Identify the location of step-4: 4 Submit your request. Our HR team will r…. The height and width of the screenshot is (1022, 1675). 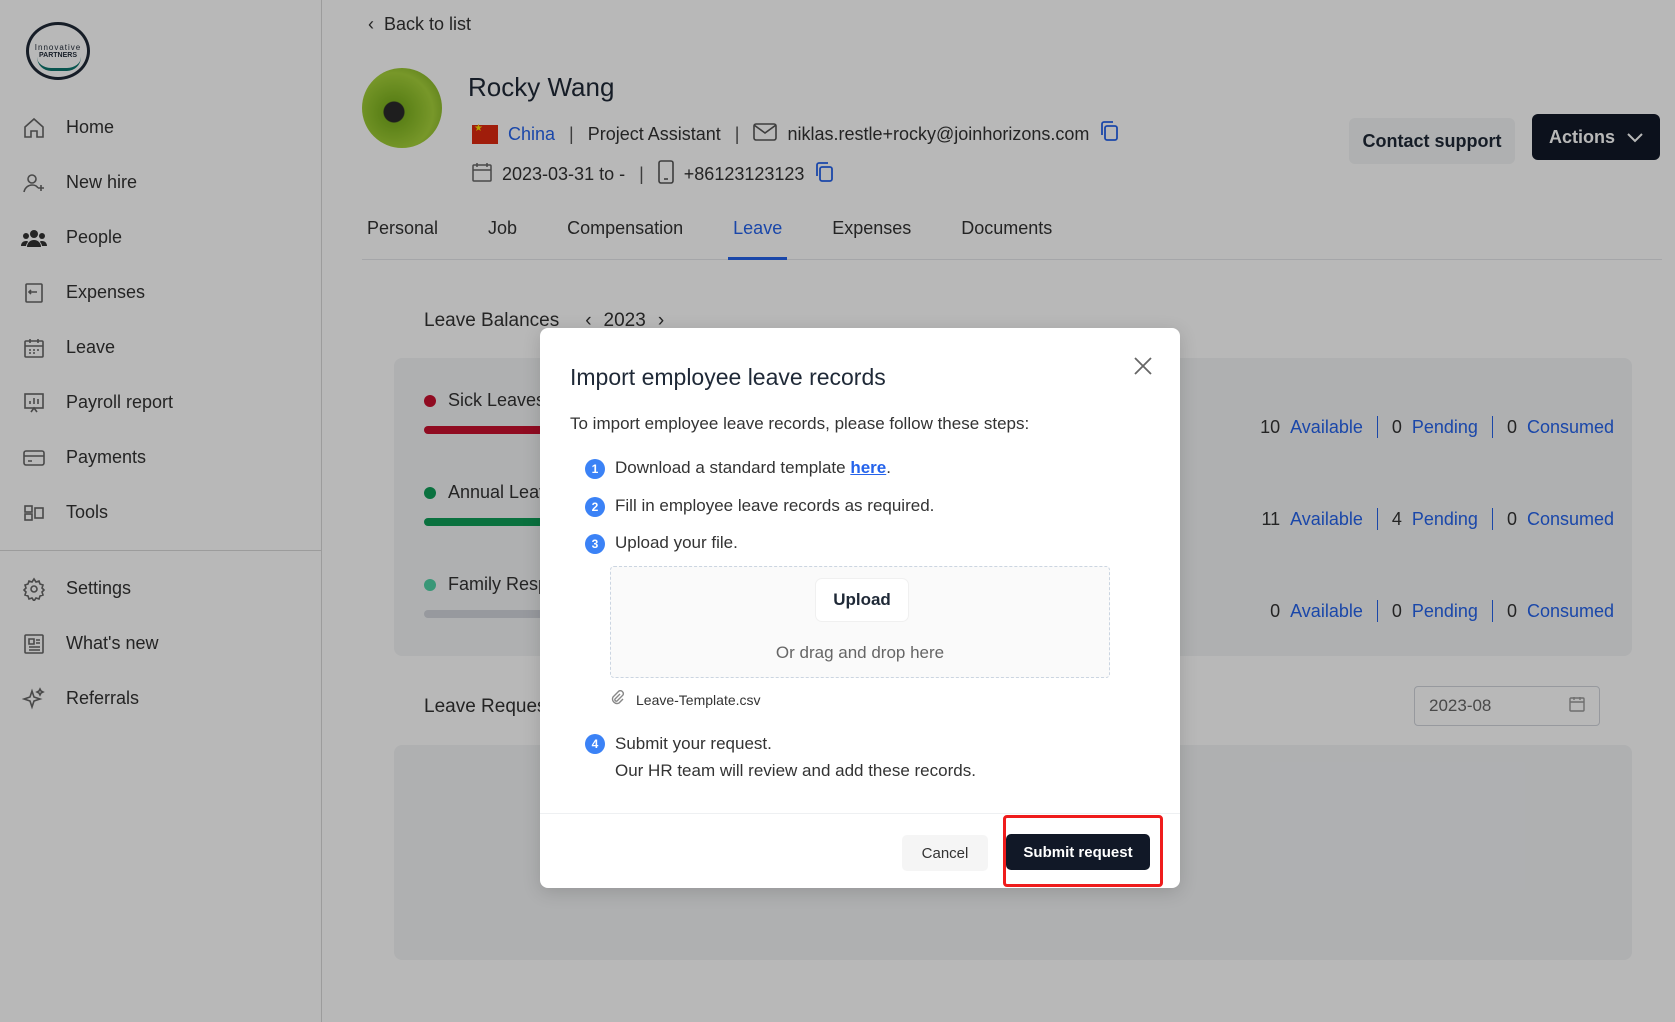
(780, 758).